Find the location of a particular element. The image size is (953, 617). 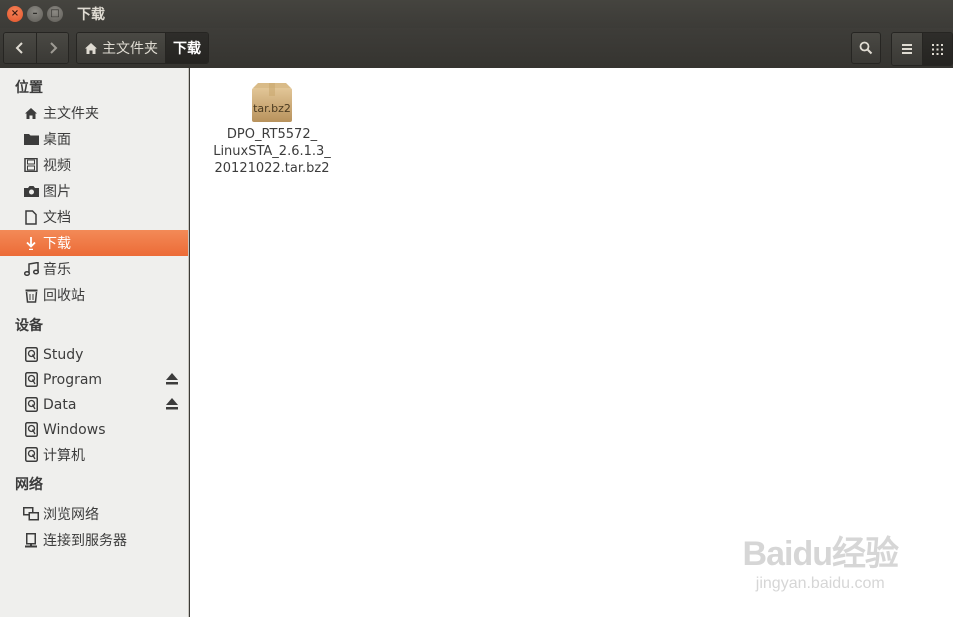

sidebar-item-downloads: 下载 is located at coordinates (94, 243).